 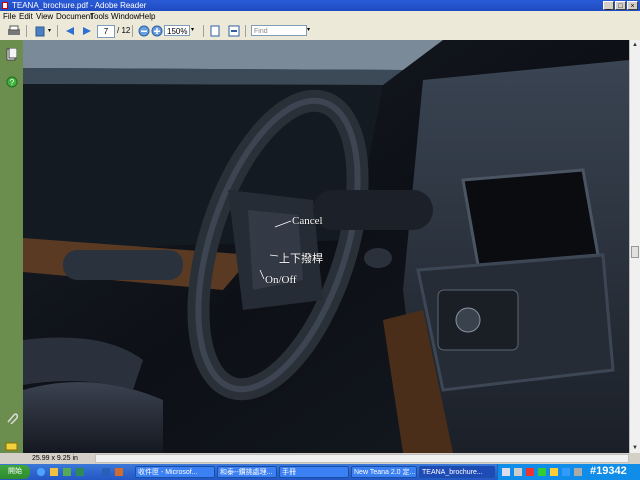 What do you see at coordinates (55, 458) in the screenshot?
I see `page-size-label: 25.99 x 9.25 in` at bounding box center [55, 458].